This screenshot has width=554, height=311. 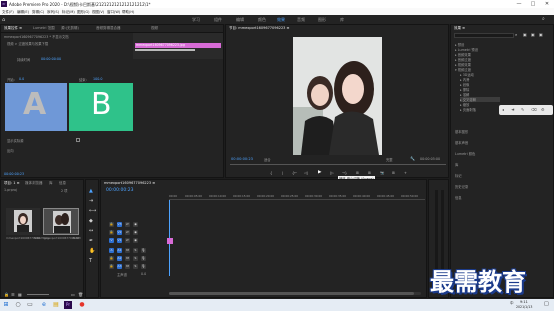 I want to click on step-back-button: ◁|, so click(x=306, y=173).